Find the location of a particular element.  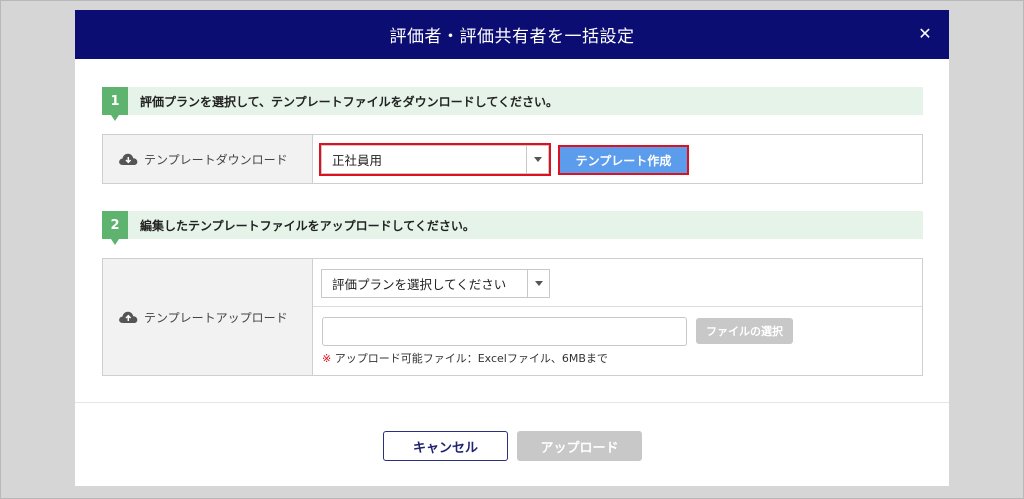

modal-header: 評価者・評価共有者を一括設定 ✕ is located at coordinates (512, 34).